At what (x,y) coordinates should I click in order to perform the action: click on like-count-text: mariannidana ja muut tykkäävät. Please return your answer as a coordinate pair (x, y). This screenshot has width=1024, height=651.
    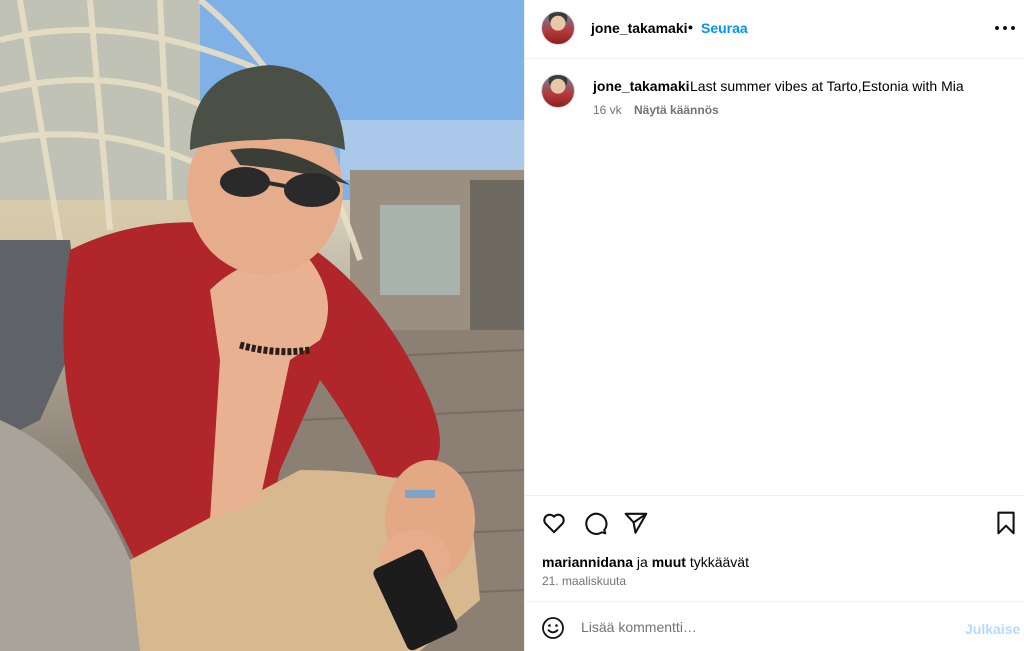
    Looking at the image, I should click on (645, 562).